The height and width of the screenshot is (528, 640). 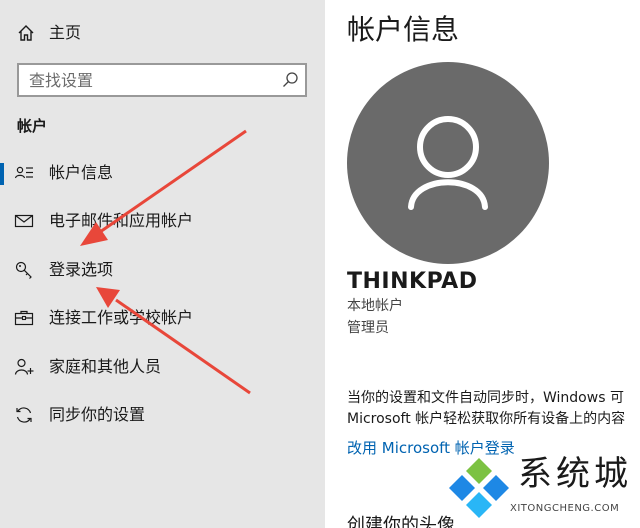 I want to click on watermark-title: 系统城, so click(x=575, y=474).